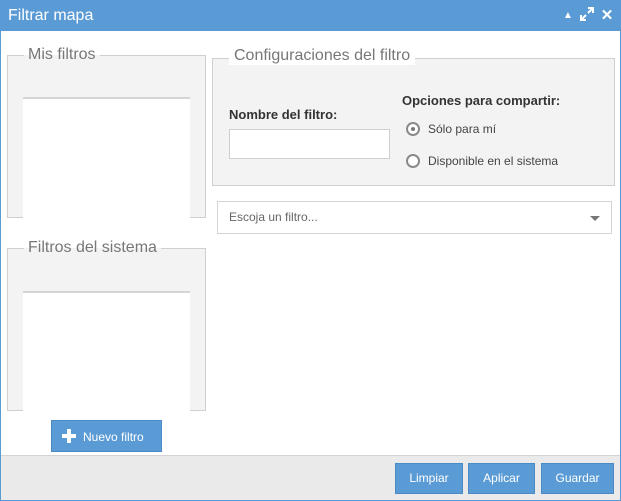 Image resolution: width=621 pixels, height=501 pixels. I want to click on save-button: Guardar, so click(577, 478).